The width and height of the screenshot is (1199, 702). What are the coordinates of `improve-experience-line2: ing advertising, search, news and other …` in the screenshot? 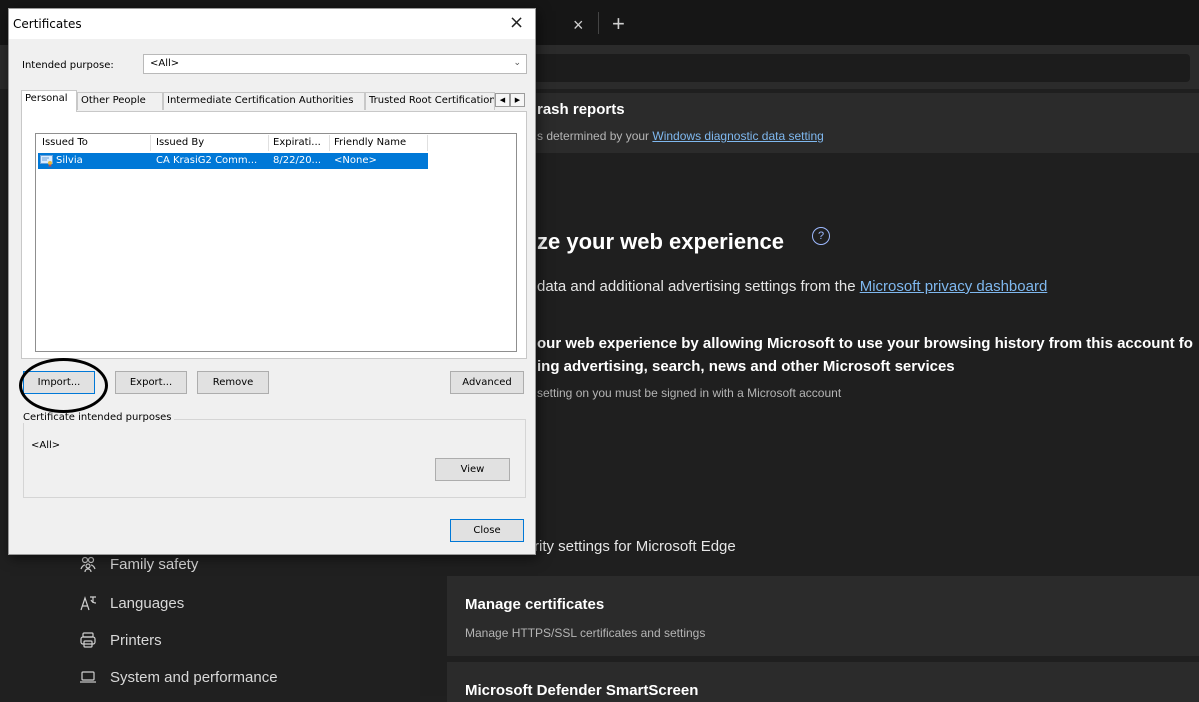 It's located at (746, 366).